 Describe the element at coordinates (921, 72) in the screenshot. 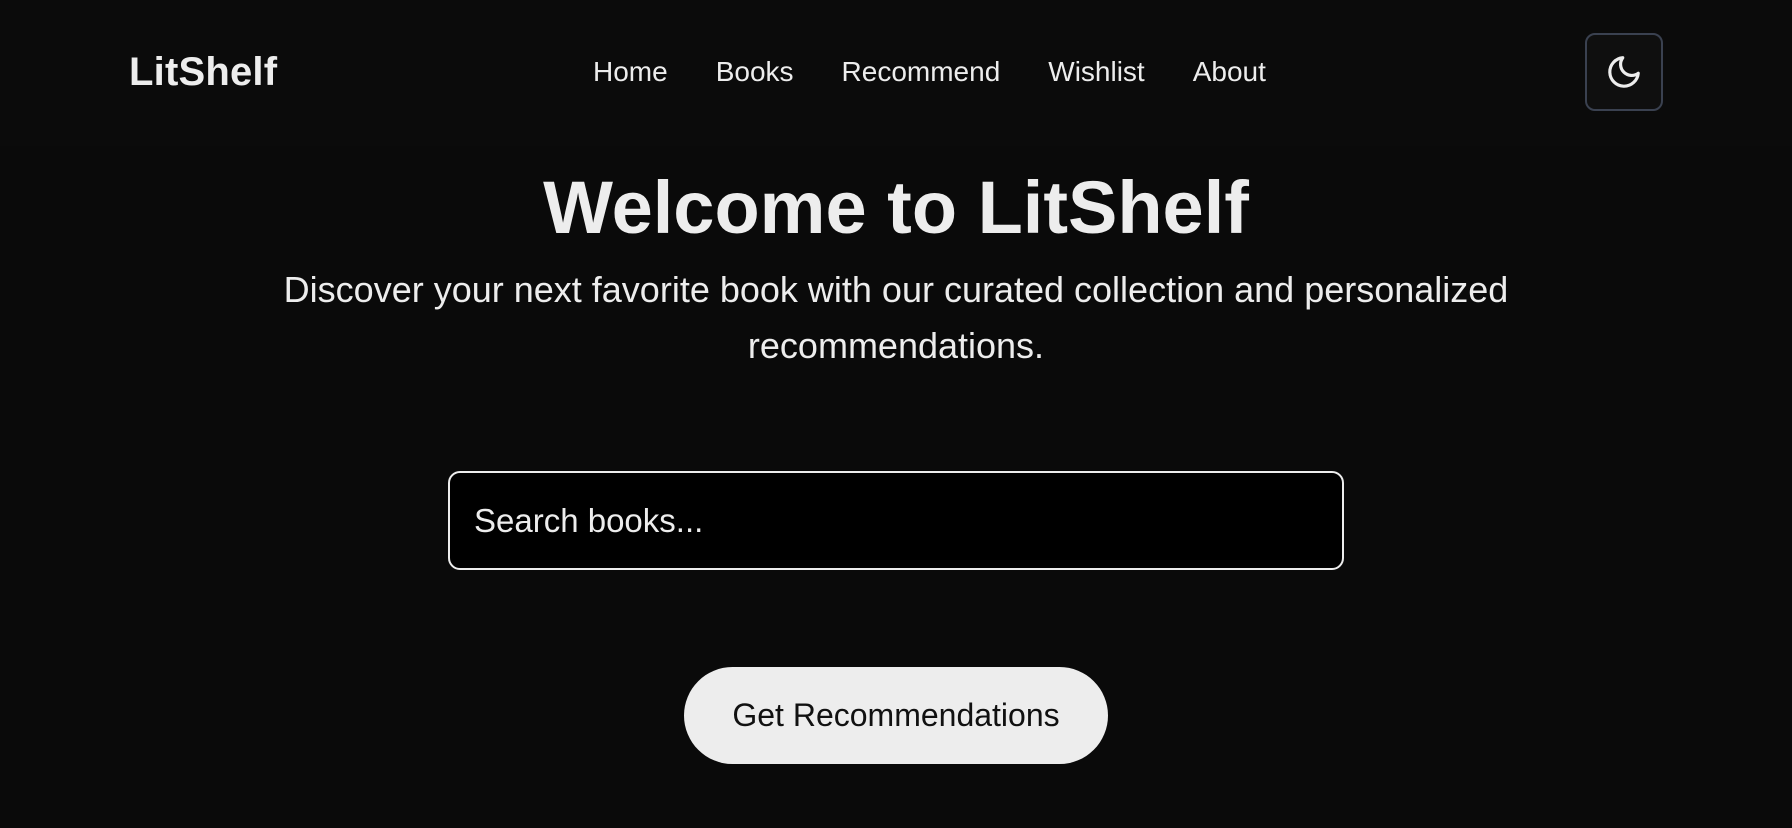

I see `nav-link-recommend: Recommend` at that location.